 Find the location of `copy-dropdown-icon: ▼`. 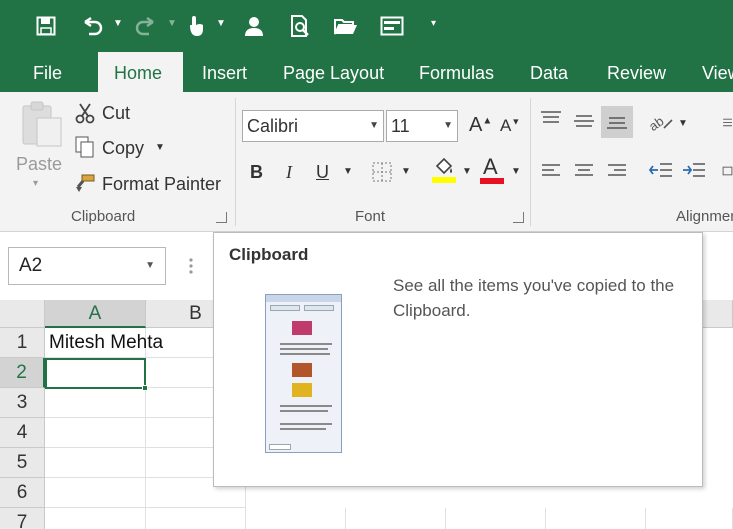

copy-dropdown-icon: ▼ is located at coordinates (160, 147).